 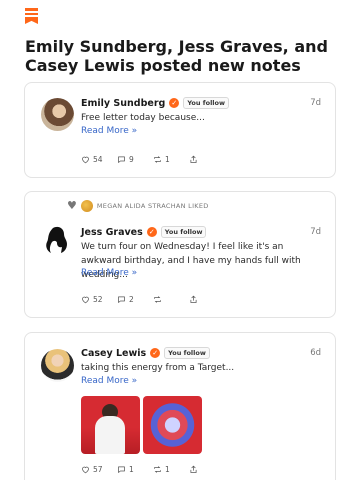 What do you see at coordinates (31, 16) in the screenshot?
I see `substack-logo` at bounding box center [31, 16].